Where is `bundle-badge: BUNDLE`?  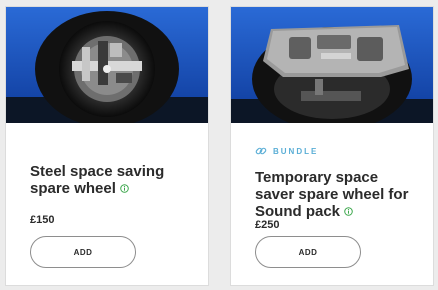 bundle-badge: BUNDLE is located at coordinates (286, 151).